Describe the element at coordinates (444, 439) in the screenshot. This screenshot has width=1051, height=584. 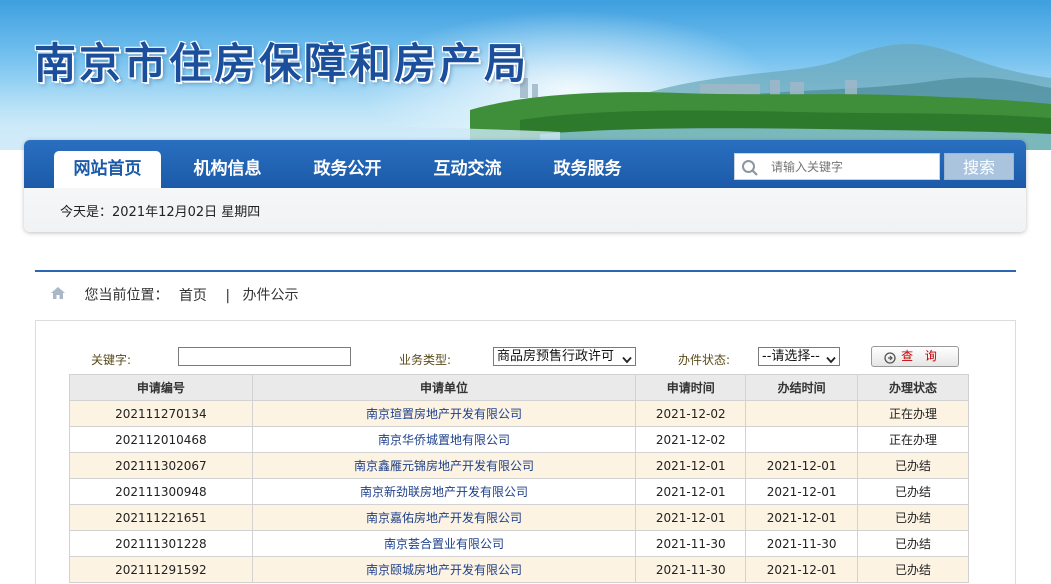
I see `cell-applicant-link: 南京华侨城置地有限公司` at that location.